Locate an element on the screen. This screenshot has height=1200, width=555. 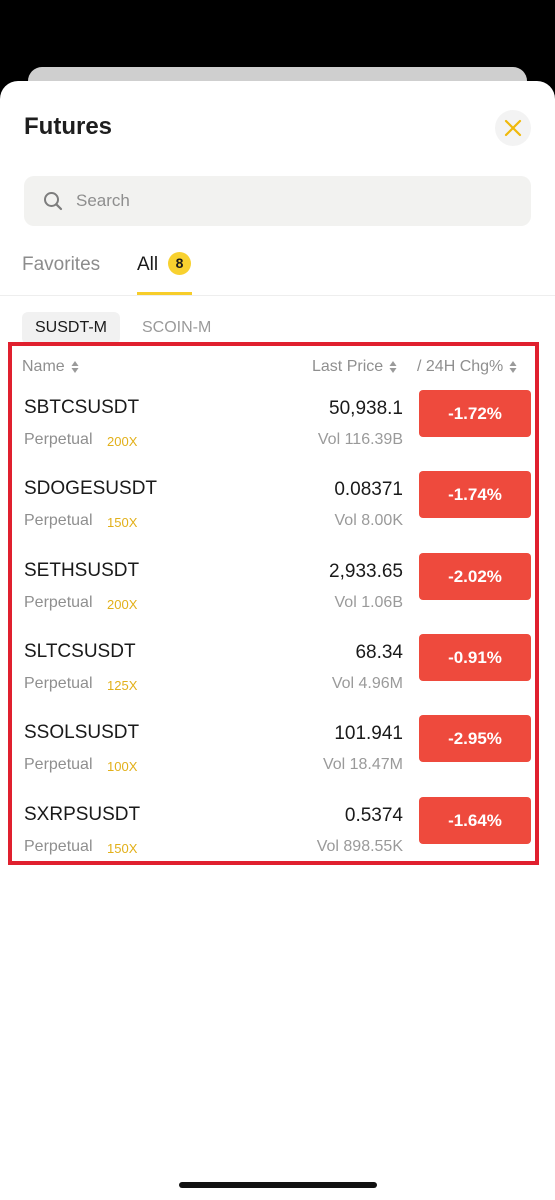
search-input: Search is located at coordinates (277, 201).